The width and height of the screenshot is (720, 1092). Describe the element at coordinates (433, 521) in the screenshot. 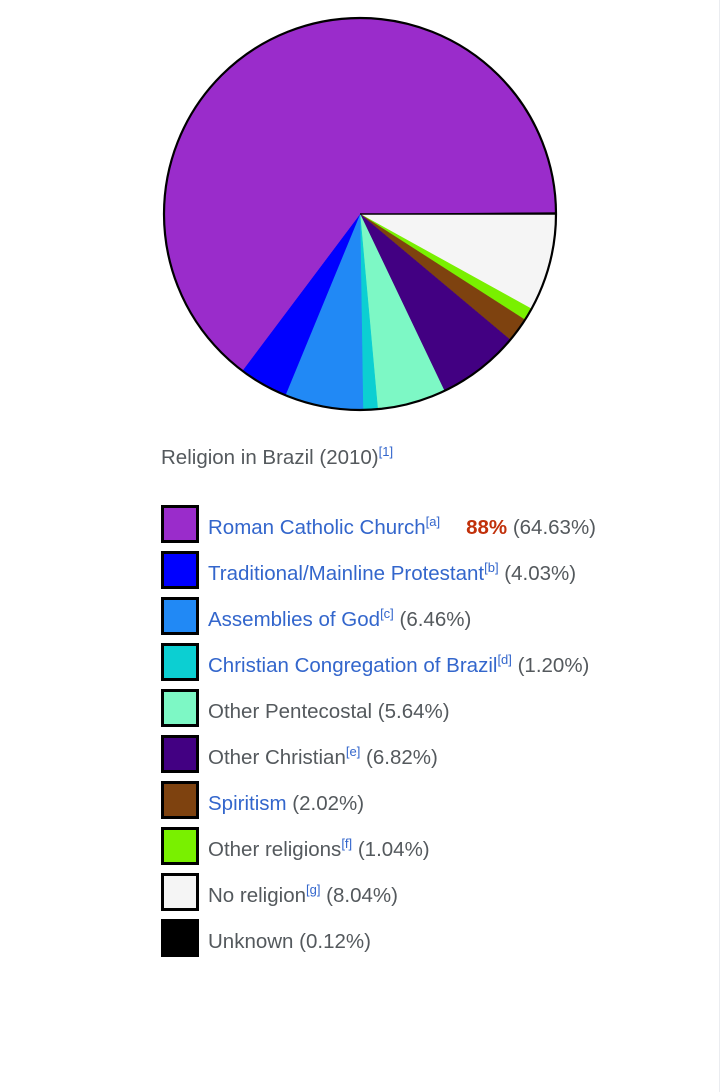

I see `legend-item-footnote-link: [a]` at that location.